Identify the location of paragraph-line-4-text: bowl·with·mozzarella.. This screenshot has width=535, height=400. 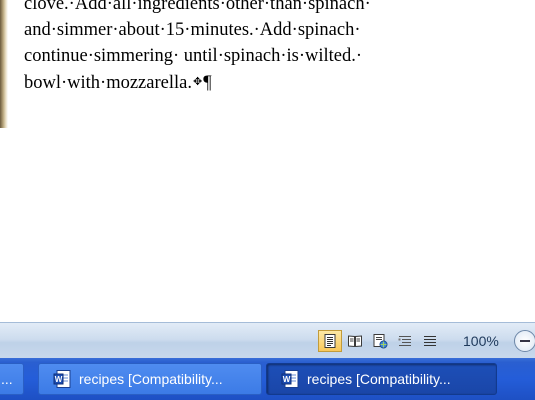
(108, 83).